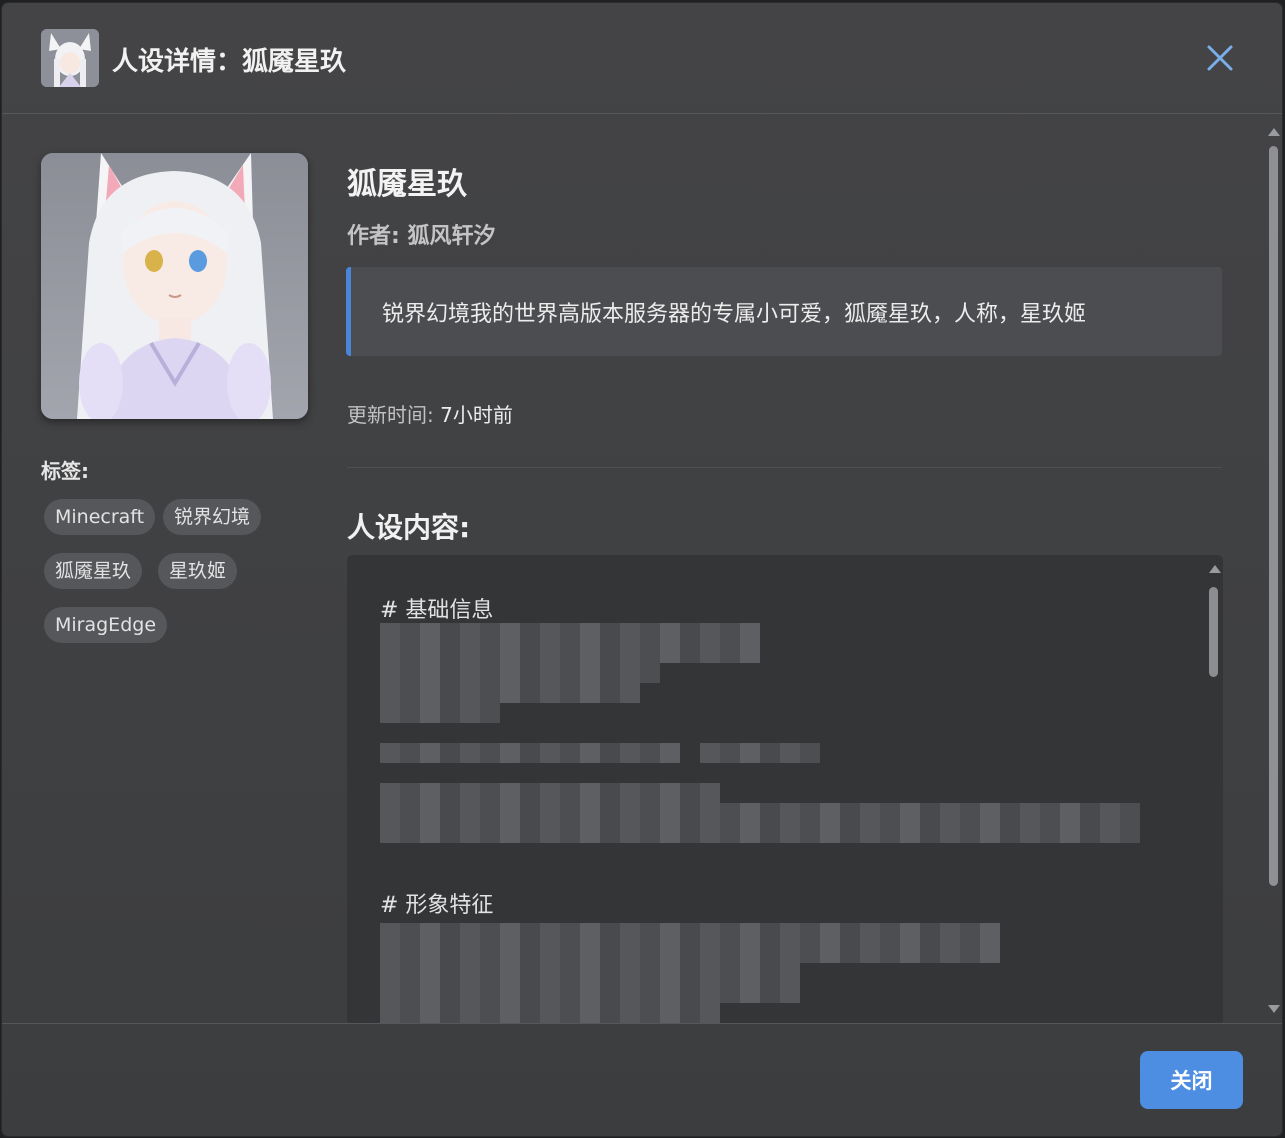 The width and height of the screenshot is (1285, 1138). What do you see at coordinates (93, 571) in the screenshot?
I see `tag-huyan-xingjiu: 狐魇星玖` at bounding box center [93, 571].